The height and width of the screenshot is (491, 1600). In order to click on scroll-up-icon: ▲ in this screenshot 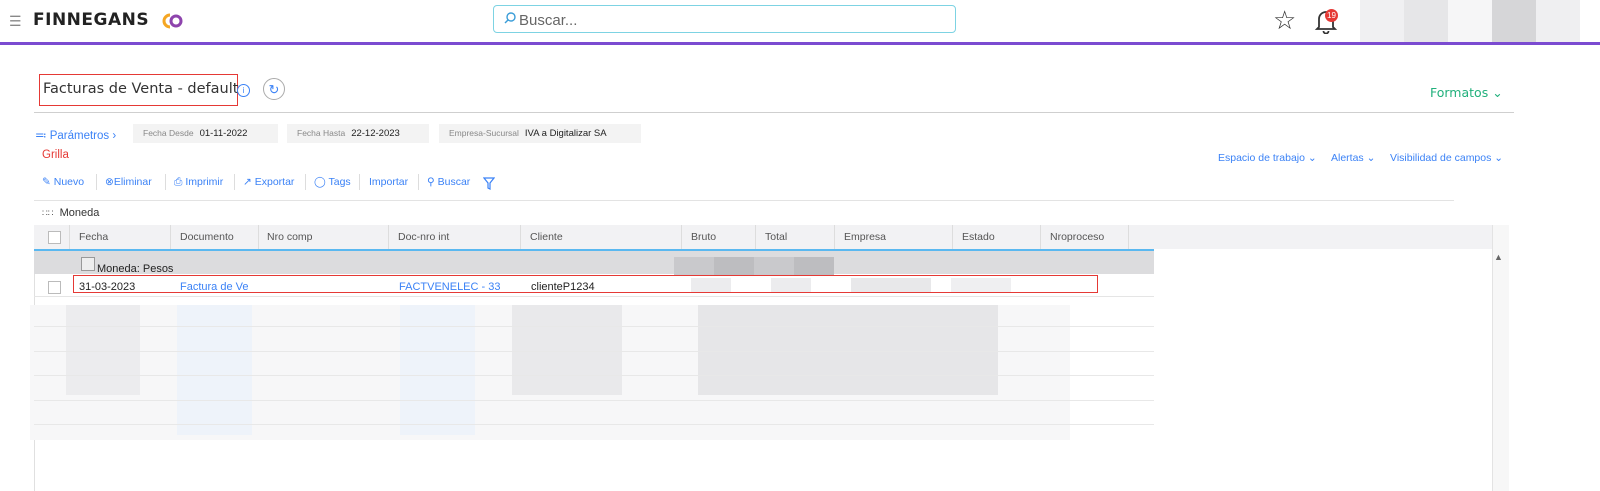, I will do `click(1498, 257)`.